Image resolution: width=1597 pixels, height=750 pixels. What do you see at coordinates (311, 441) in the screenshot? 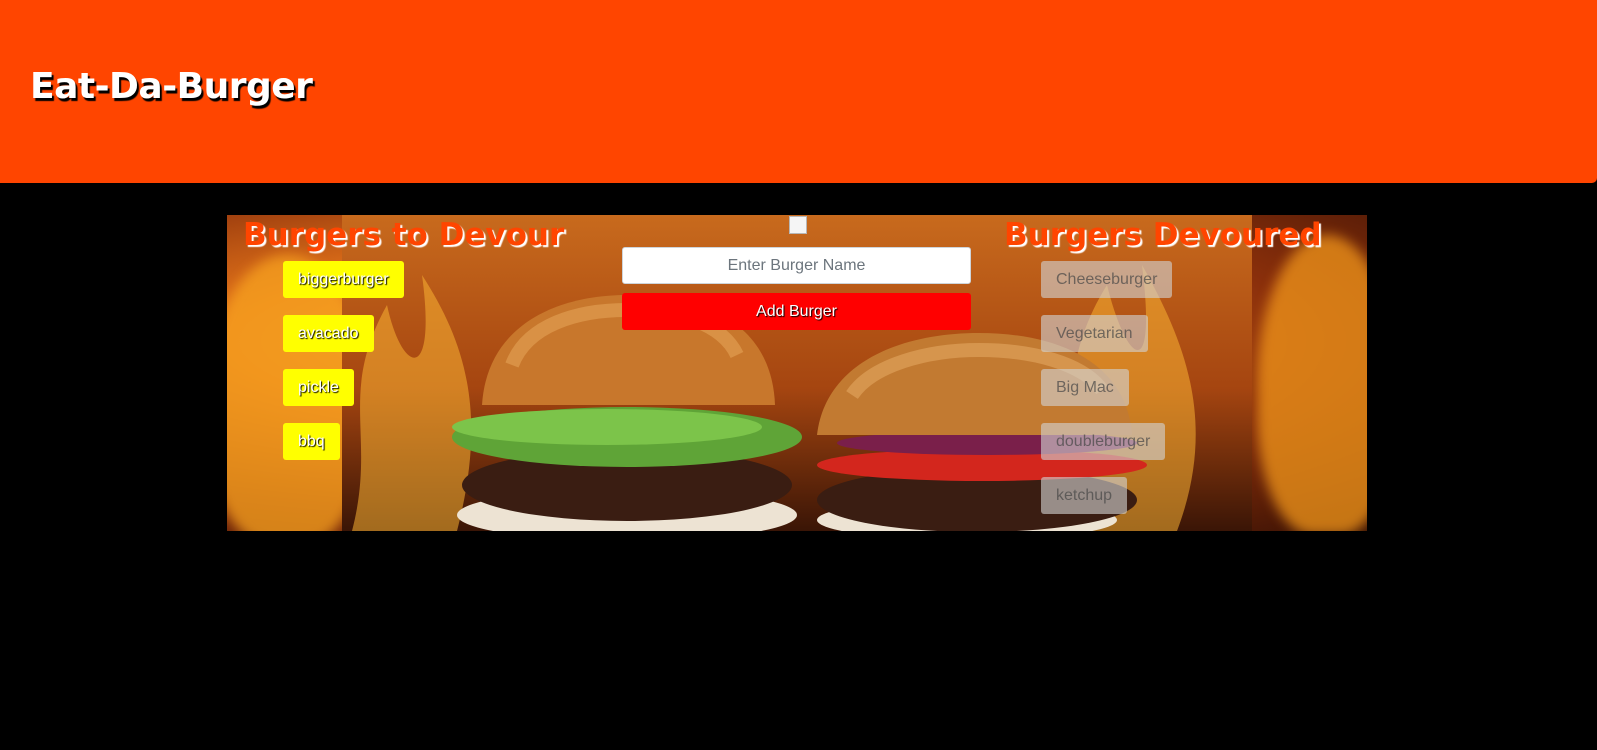
I see `devour-burger-button: bbq` at bounding box center [311, 441].